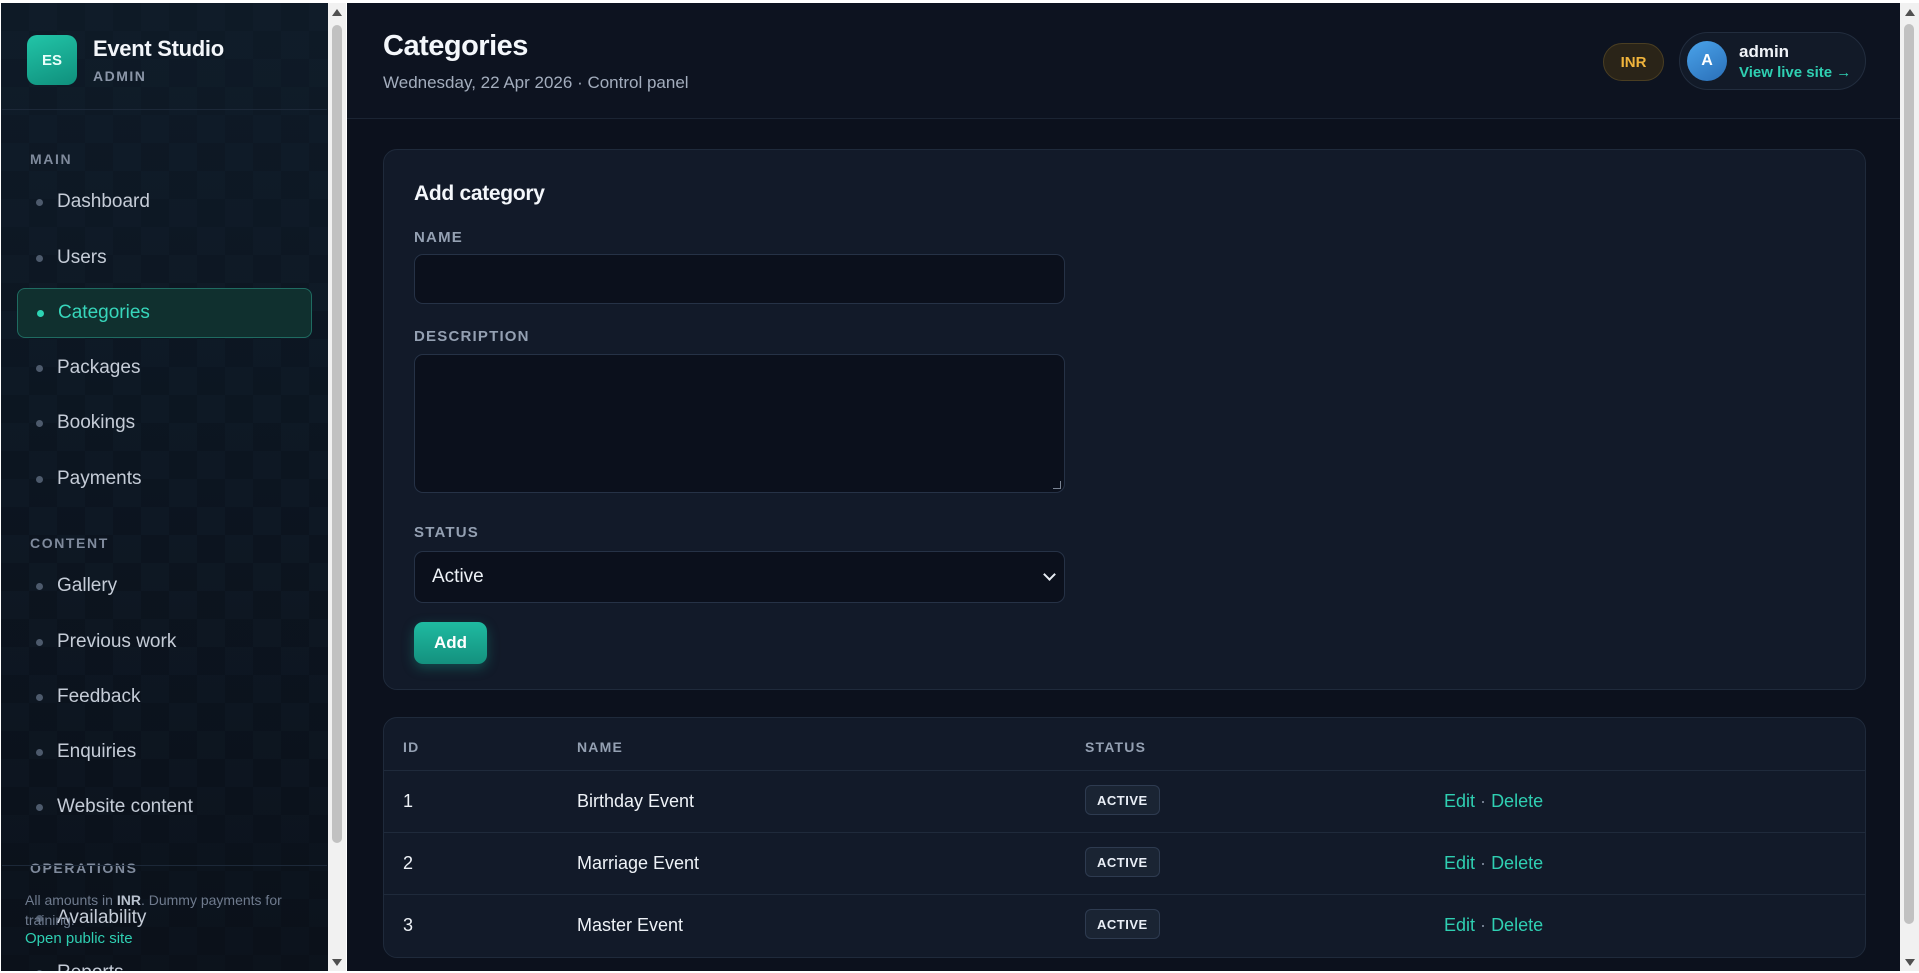  What do you see at coordinates (1764, 51) in the screenshot?
I see `user-name: admin` at bounding box center [1764, 51].